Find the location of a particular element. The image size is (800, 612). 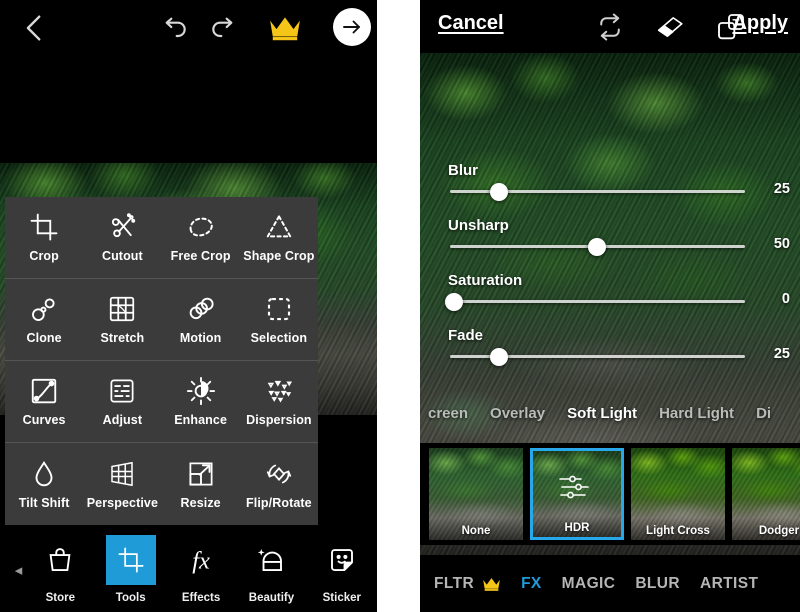

free-crop-icon is located at coordinates (201, 227).